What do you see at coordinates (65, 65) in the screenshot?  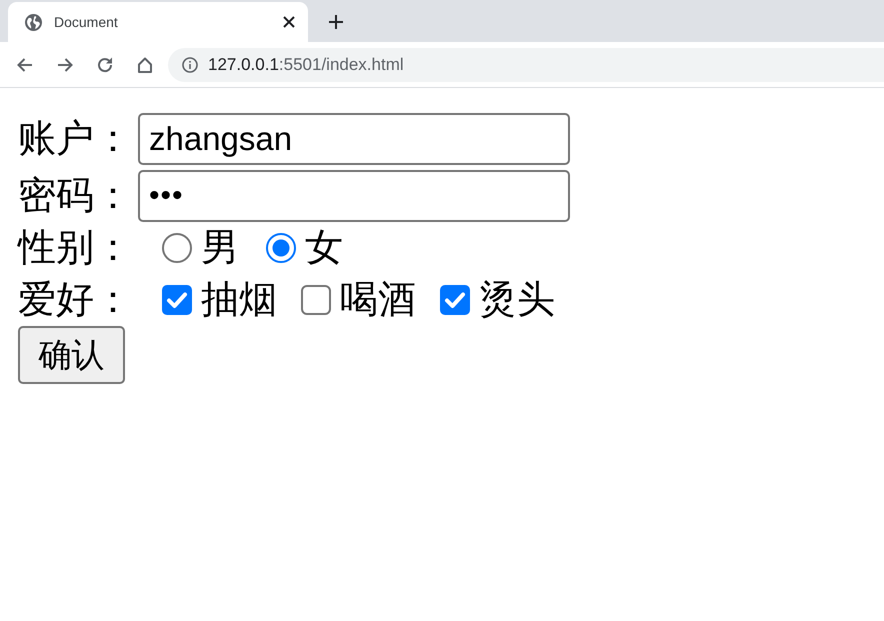 I see `right-arrow-icon` at bounding box center [65, 65].